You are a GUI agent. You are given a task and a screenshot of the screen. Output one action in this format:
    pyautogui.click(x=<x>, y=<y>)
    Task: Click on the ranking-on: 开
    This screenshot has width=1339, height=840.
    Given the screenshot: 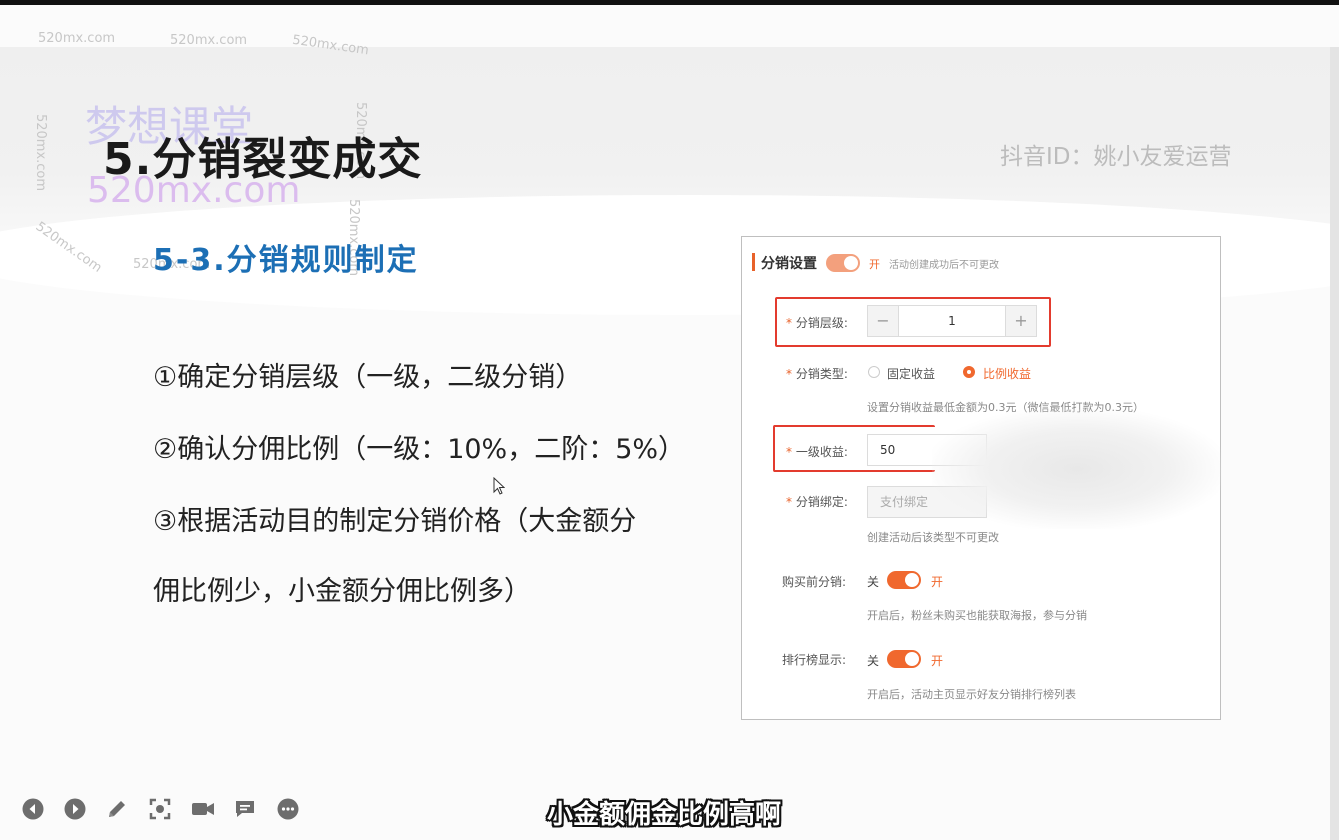 What is the action you would take?
    pyautogui.click(x=937, y=661)
    